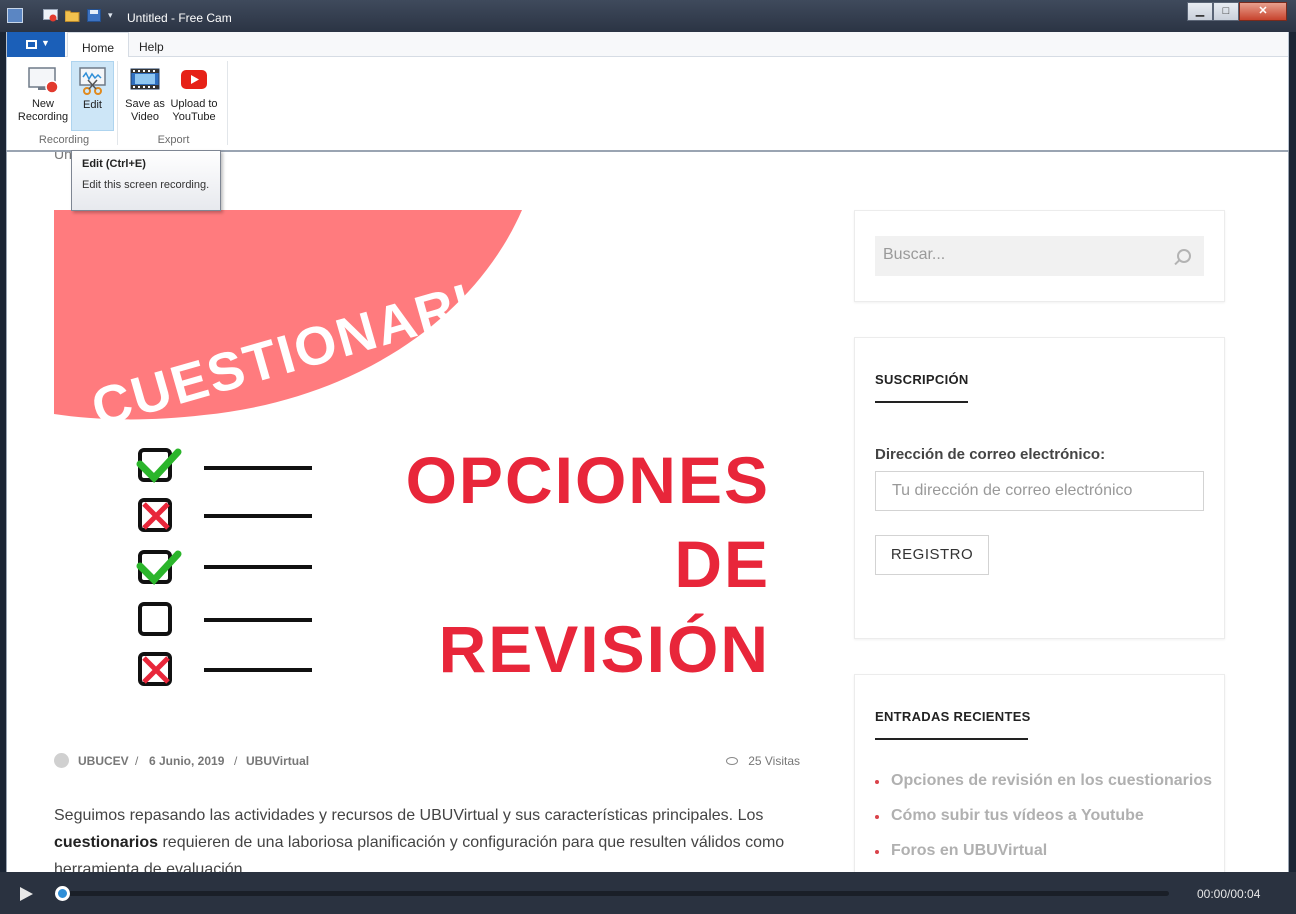 Image resolution: width=1296 pixels, height=914 pixels. What do you see at coordinates (932, 555) in the screenshot?
I see `register-button: REGISTRO` at bounding box center [932, 555].